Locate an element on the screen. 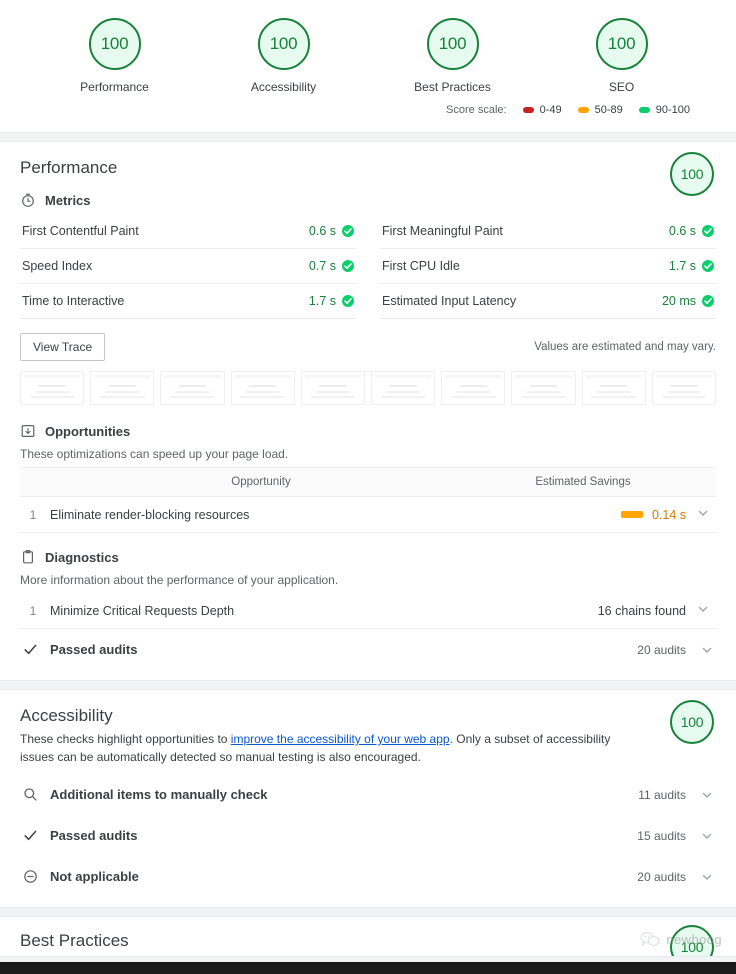 The image size is (736, 974). gauge-label-accessibility: Accessibility is located at coordinates (283, 87).